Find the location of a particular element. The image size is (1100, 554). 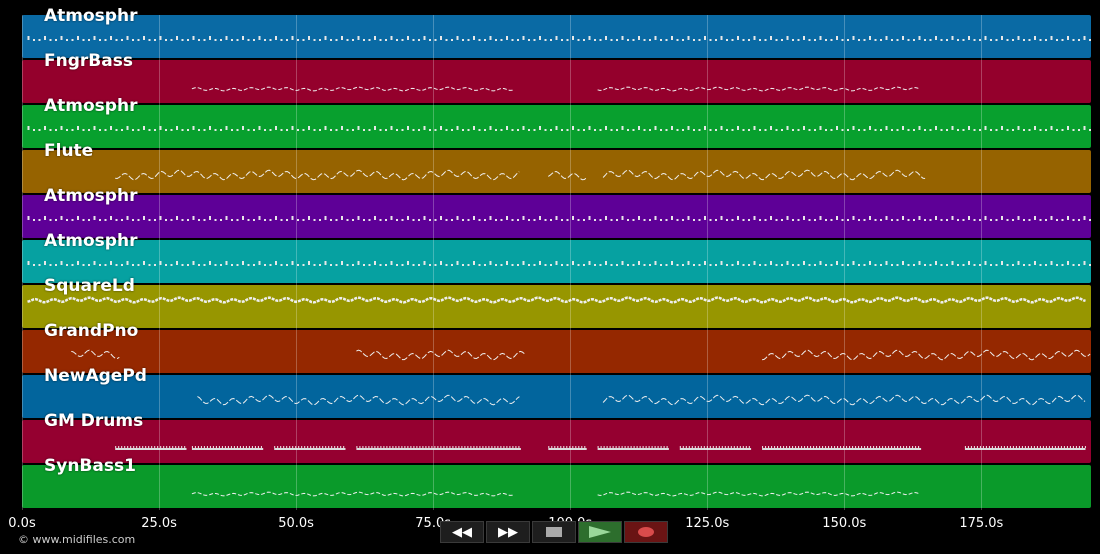

fast-forward-button: ▶▶ is located at coordinates (508, 532).